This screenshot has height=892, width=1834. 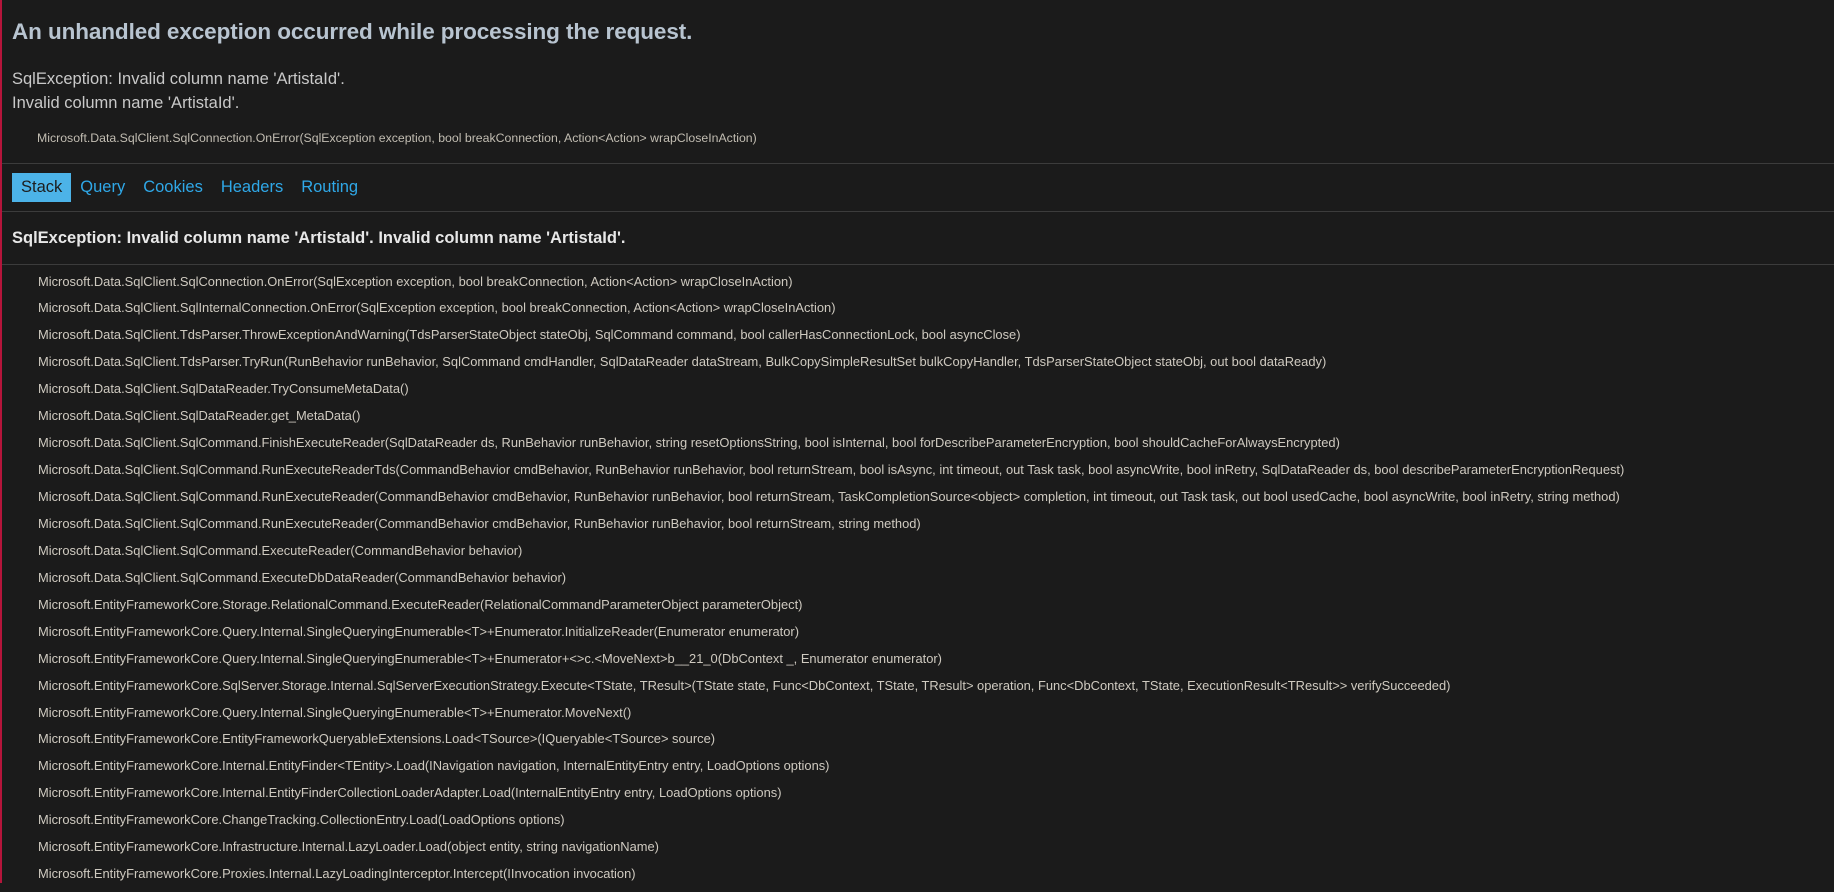 I want to click on tab-bar: Stack Query Cookies Headers Routing, so click(x=918, y=187).